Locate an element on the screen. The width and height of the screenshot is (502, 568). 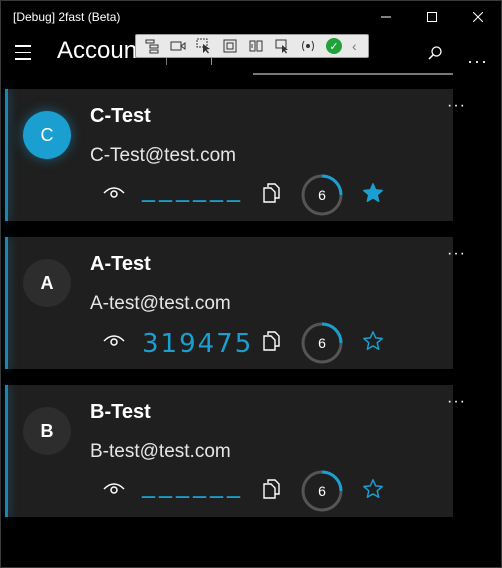
video-camera-icon is located at coordinates (178, 46).